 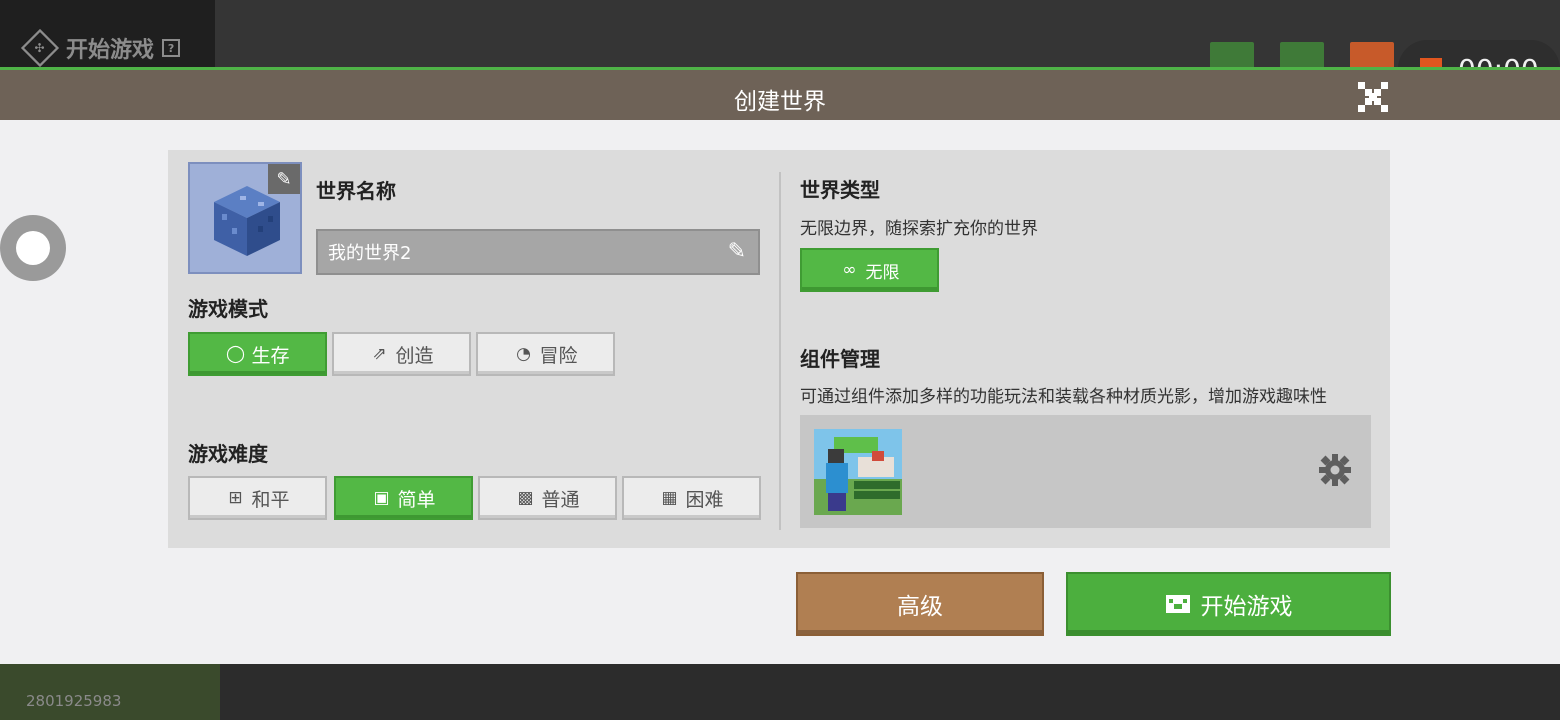 I want to click on app-title-text: 开始游戏, so click(x=110, y=50).